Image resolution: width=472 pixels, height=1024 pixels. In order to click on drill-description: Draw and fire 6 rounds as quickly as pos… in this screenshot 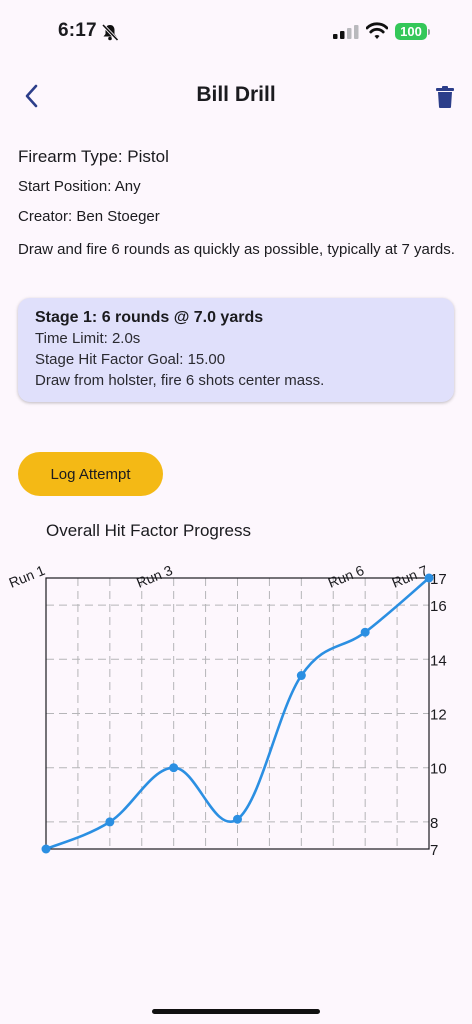, I will do `click(236, 249)`.